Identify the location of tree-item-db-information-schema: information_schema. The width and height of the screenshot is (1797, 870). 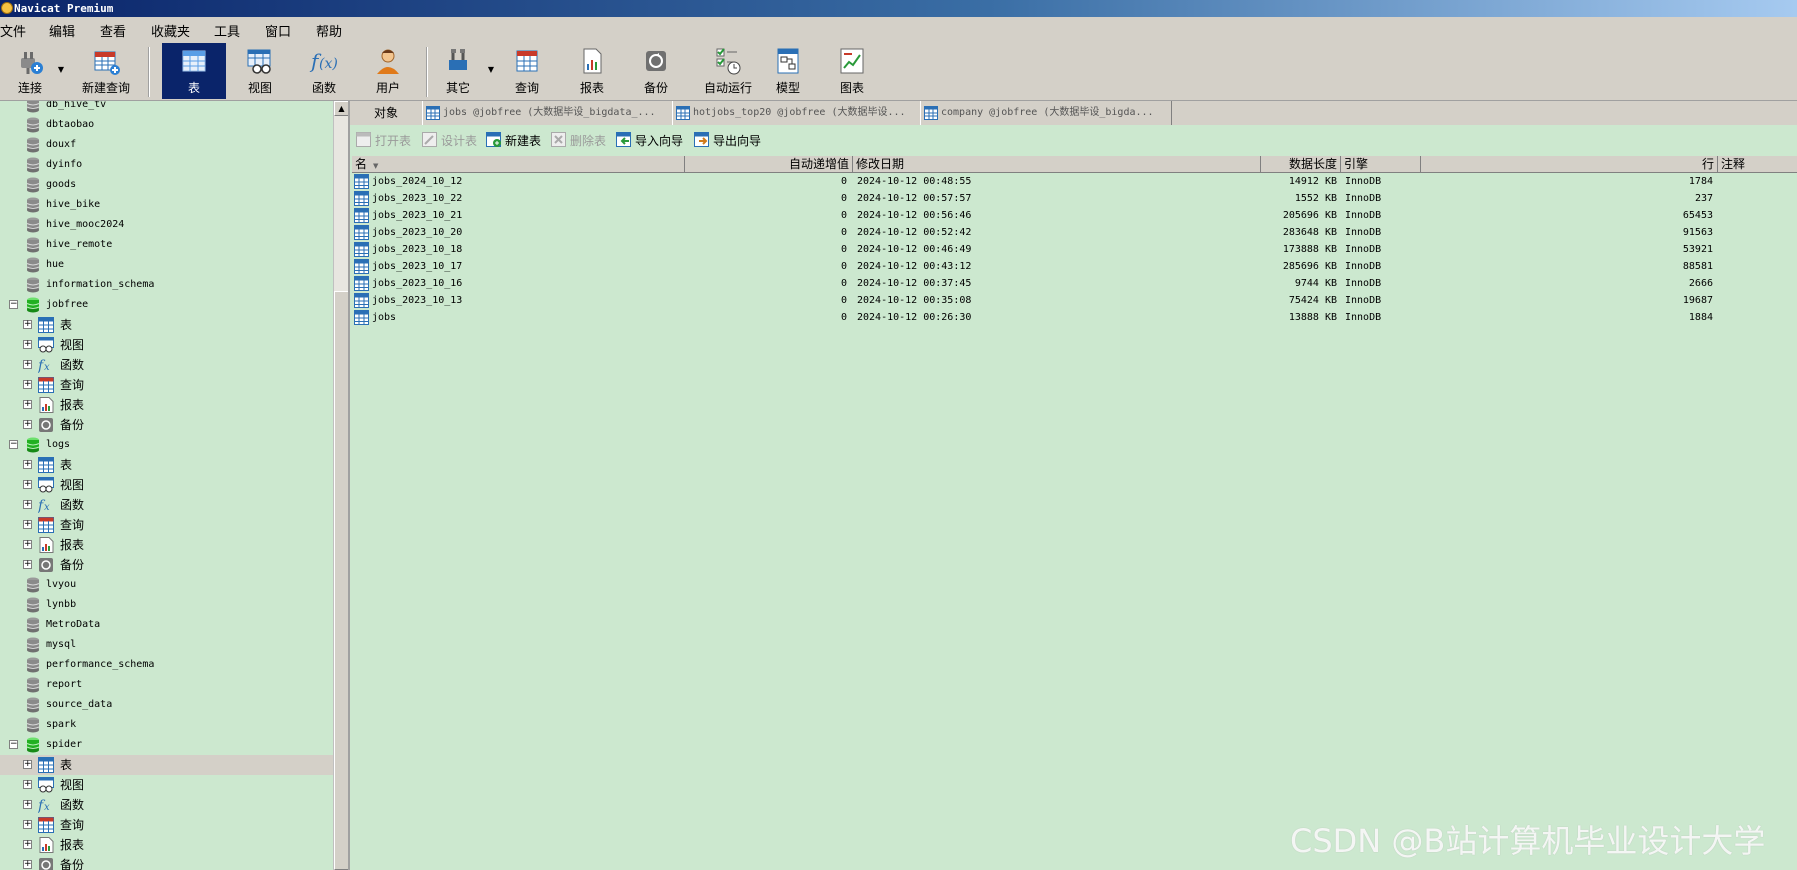
(166, 285).